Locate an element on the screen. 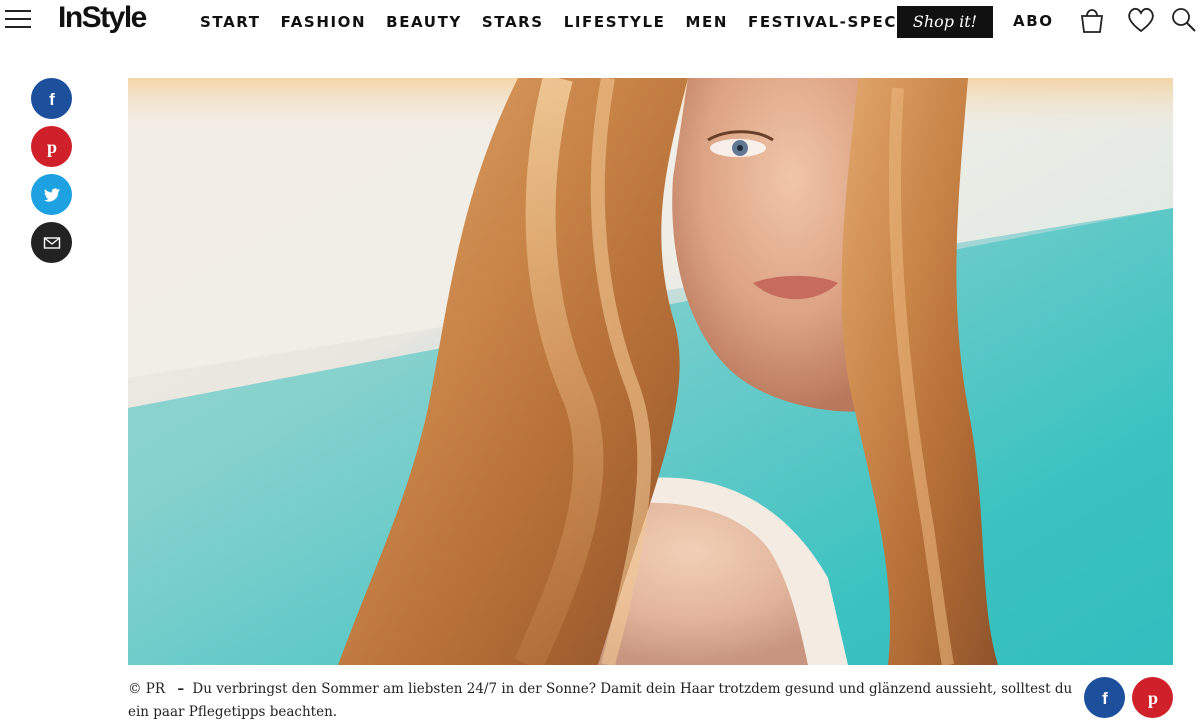 The width and height of the screenshot is (1200, 728). facebook-share-button: f is located at coordinates (51, 98).